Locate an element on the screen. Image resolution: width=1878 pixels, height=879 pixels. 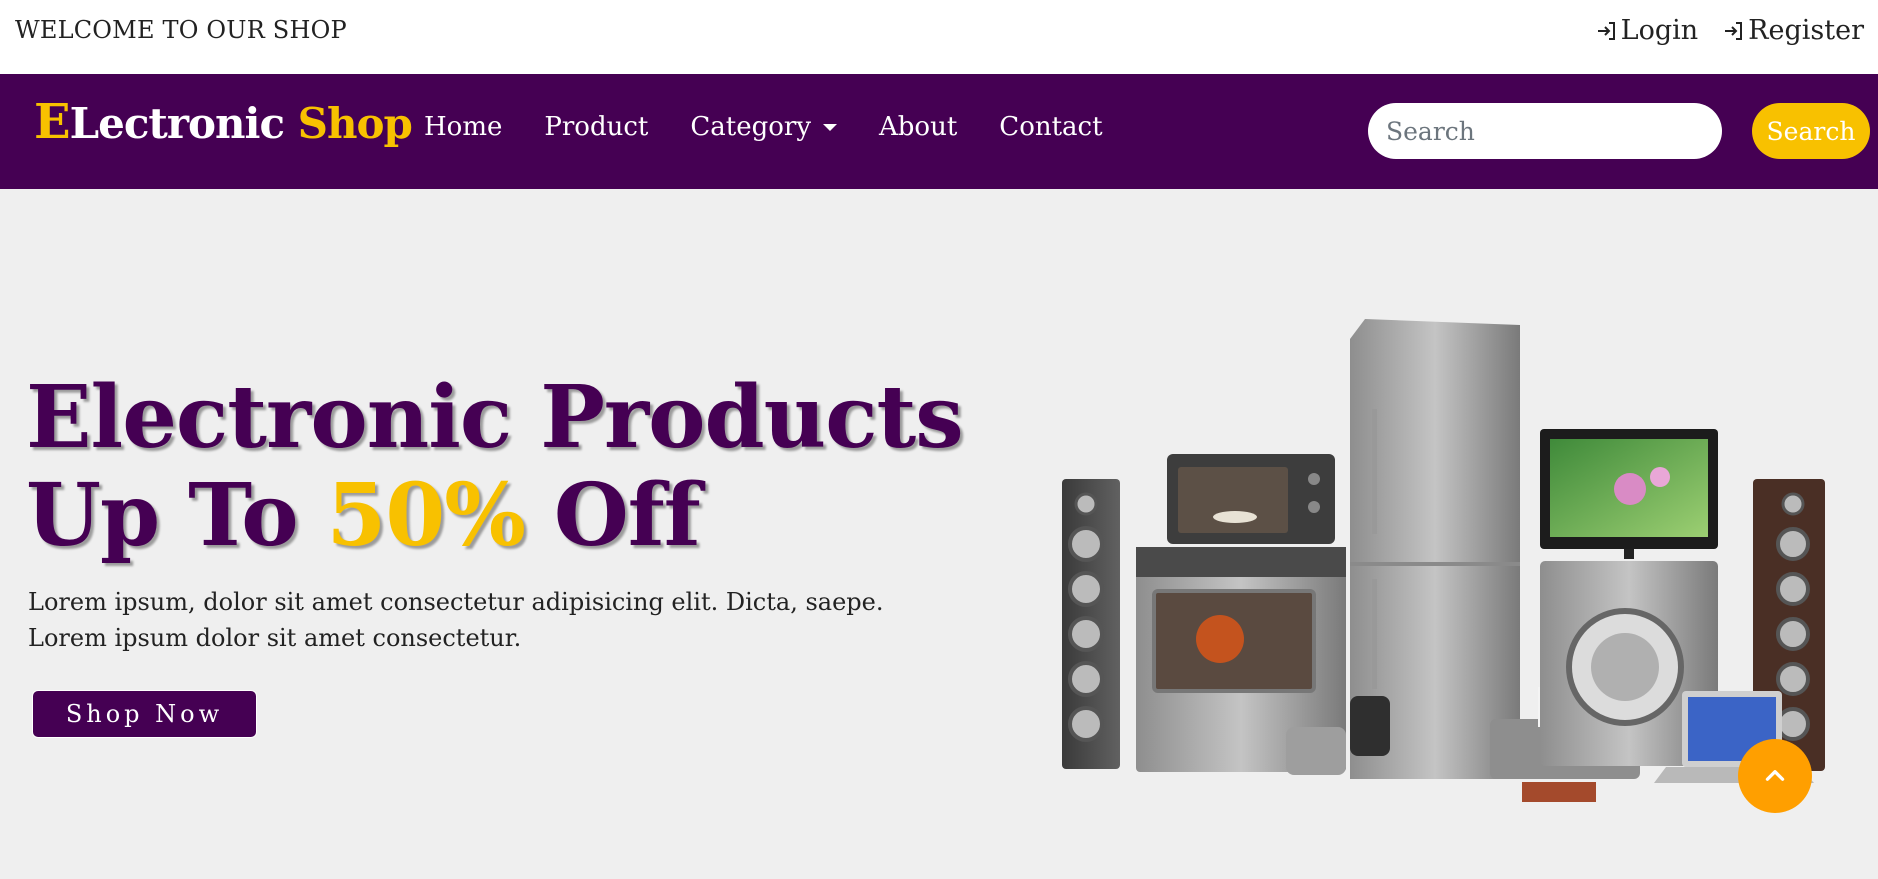
chevron-up-icon is located at coordinates (1775, 775).